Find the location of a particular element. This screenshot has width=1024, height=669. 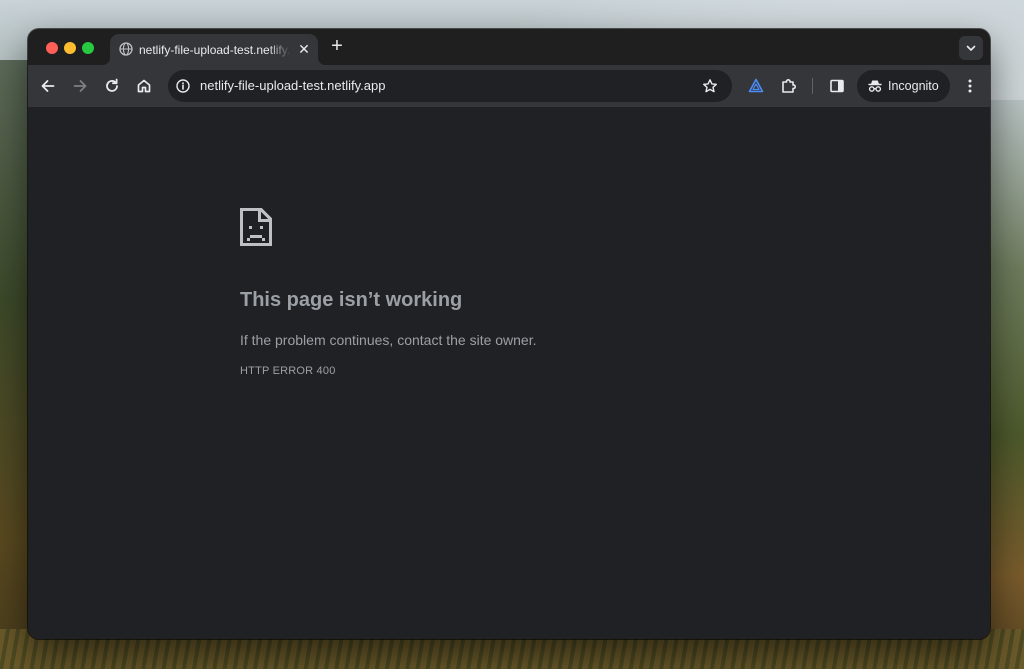

browser-menu-button is located at coordinates (970, 86).